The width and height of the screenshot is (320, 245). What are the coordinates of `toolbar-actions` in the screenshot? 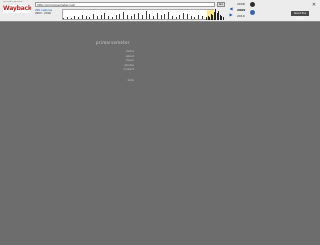 It's located at (269, 11).